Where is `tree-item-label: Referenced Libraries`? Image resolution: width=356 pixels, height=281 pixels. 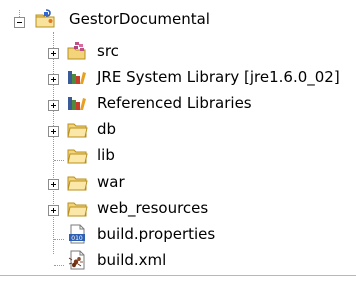 tree-item-label: Referenced Libraries is located at coordinates (174, 103).